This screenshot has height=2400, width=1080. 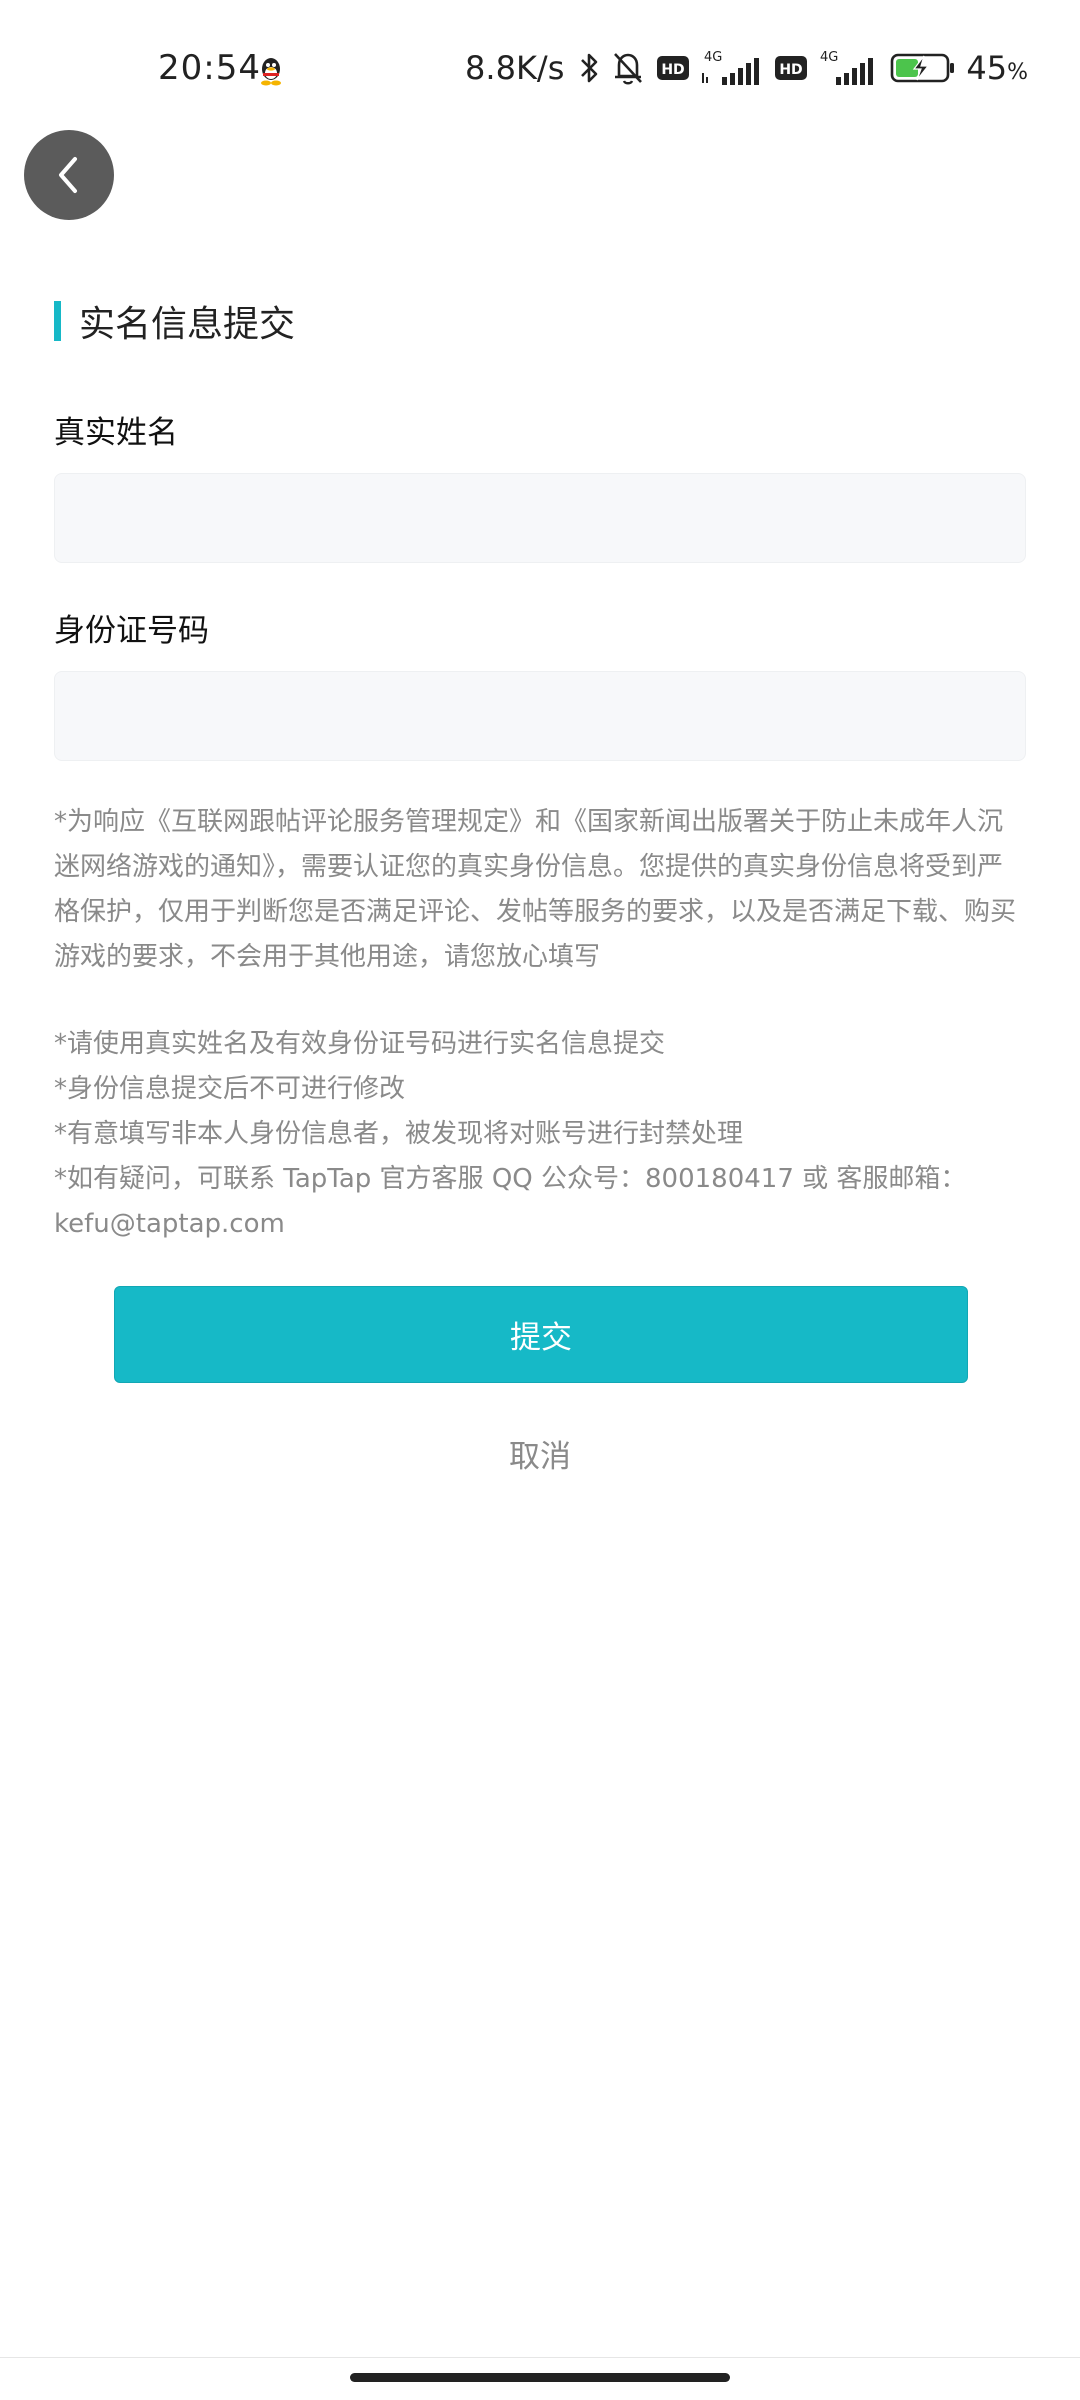 I want to click on qq-icon, so click(x=271, y=72).